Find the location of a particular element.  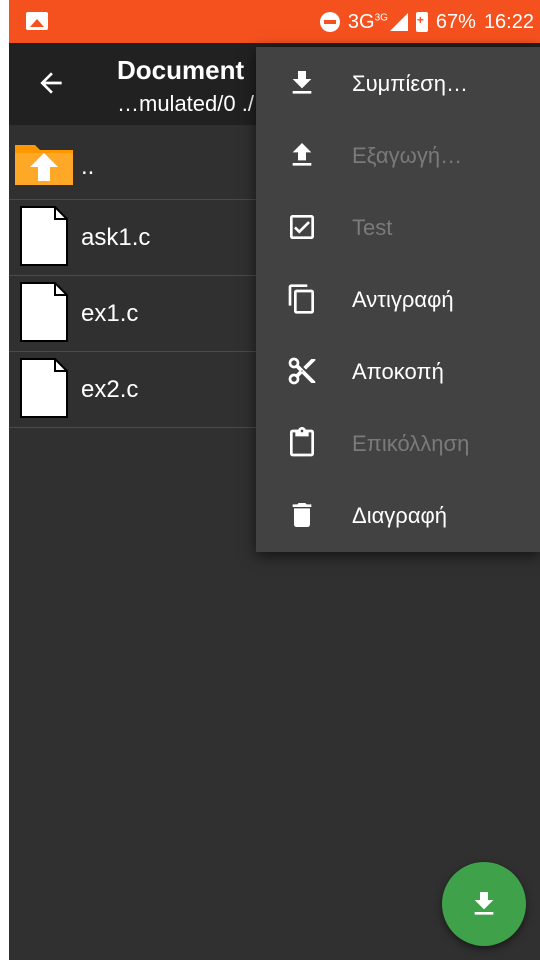

status-right: 3G3G 67% 16:22 is located at coordinates (426, 22).